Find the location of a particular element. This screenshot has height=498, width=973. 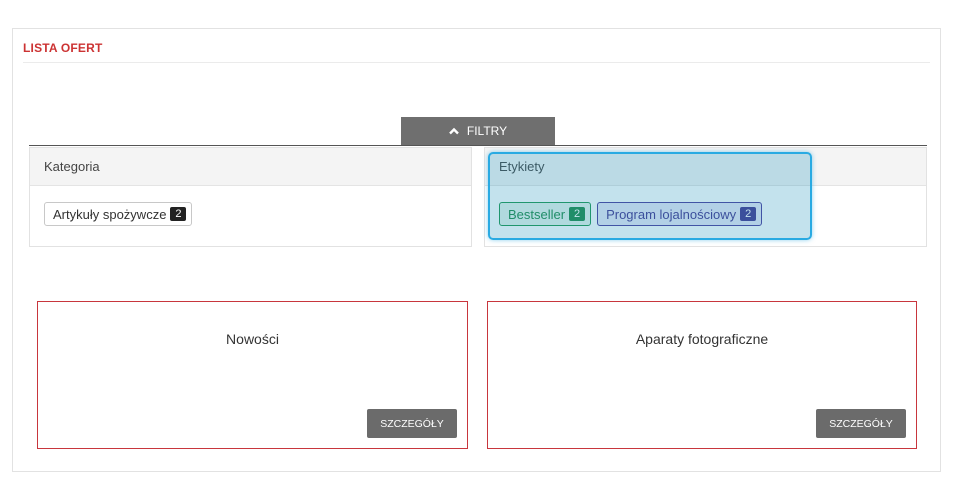

tag-label: Bestseller is located at coordinates (537, 214).